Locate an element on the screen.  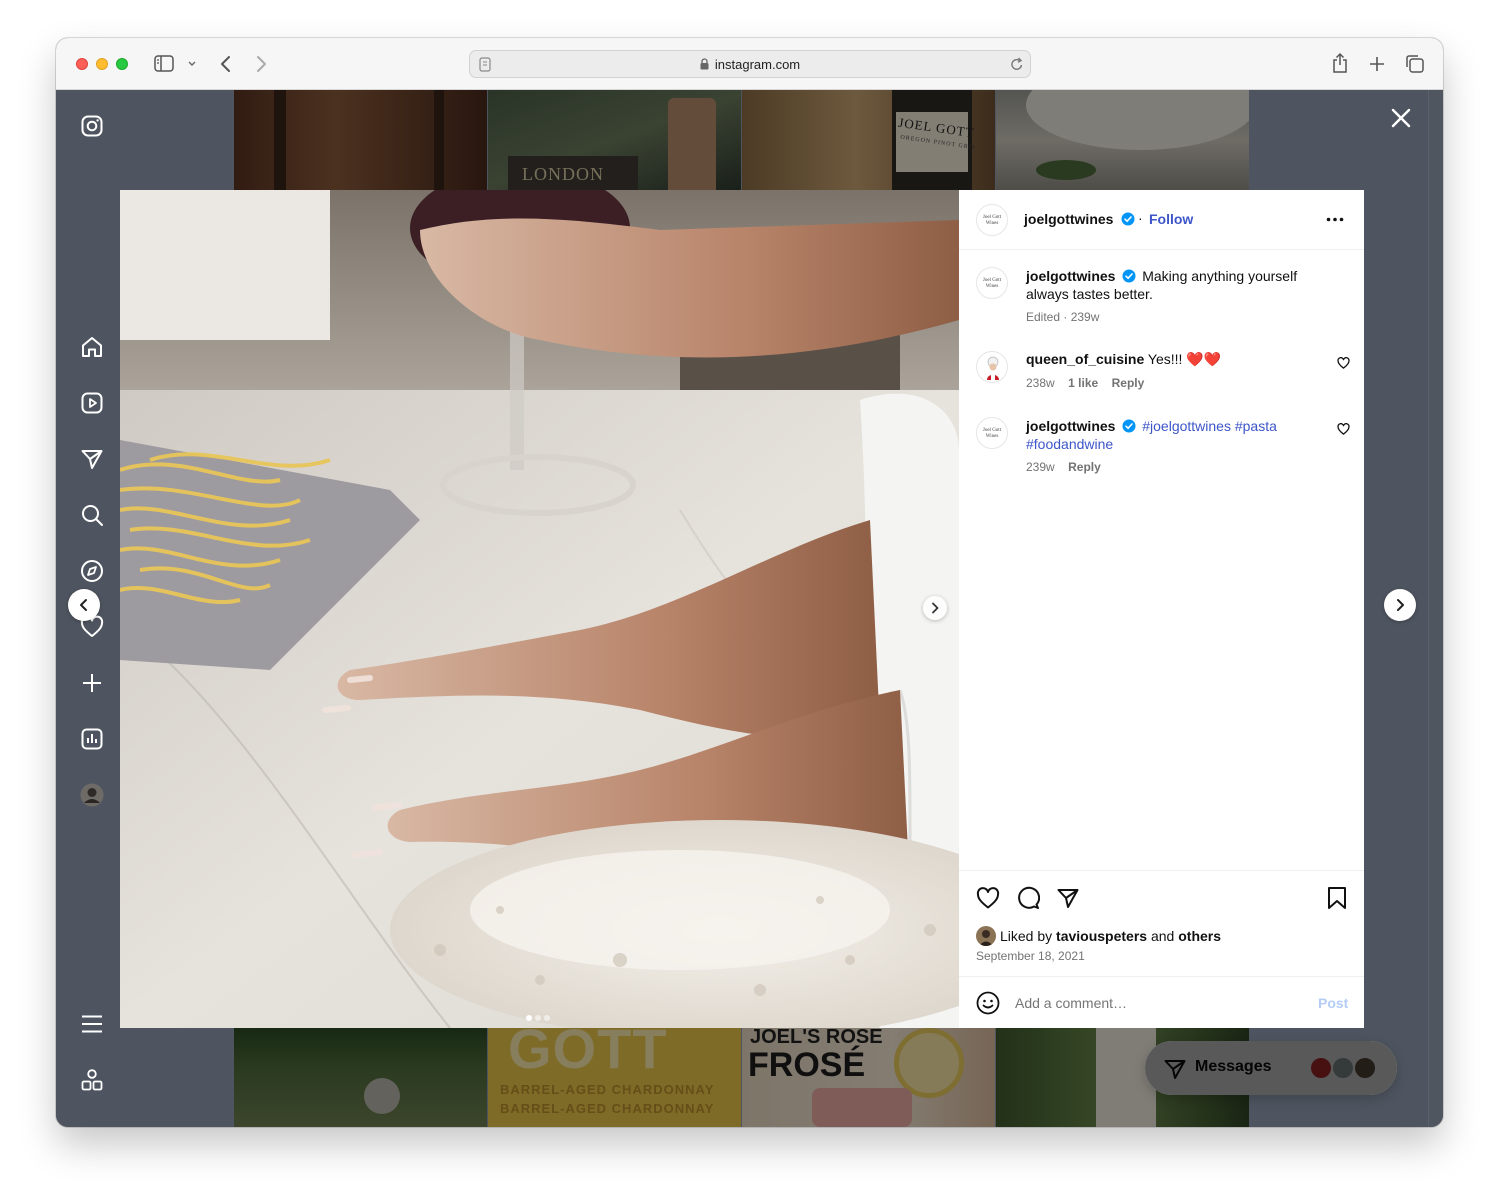
thumbnail-text: FROSÉ is located at coordinates (807, 1065).